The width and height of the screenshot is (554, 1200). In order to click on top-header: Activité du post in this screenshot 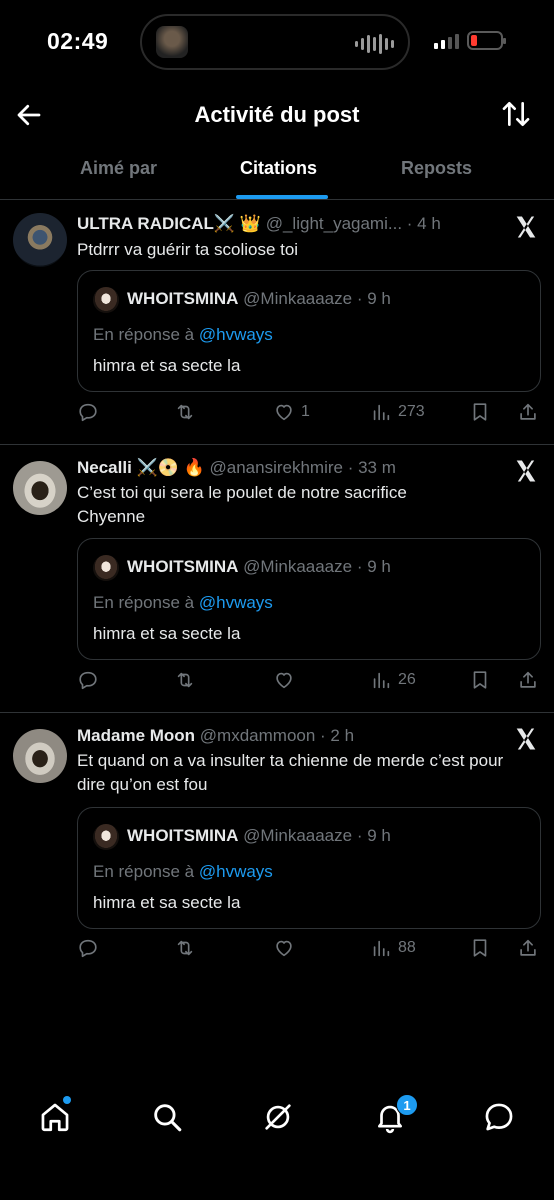, I will do `click(277, 115)`.